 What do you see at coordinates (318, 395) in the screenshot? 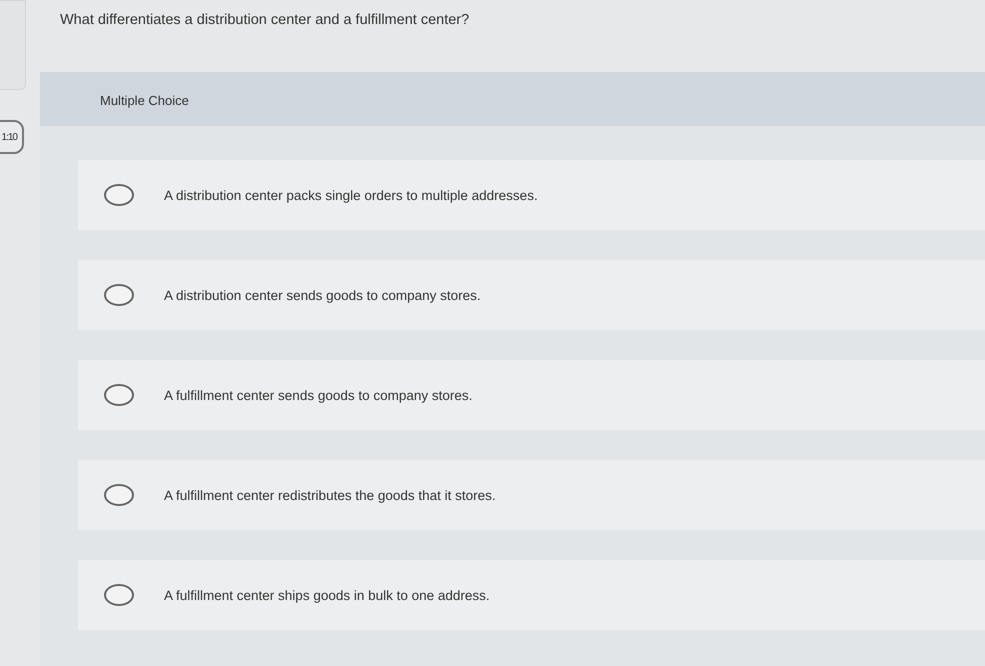
I see `option-label: A fulfillment center sends goods to company stores.` at bounding box center [318, 395].